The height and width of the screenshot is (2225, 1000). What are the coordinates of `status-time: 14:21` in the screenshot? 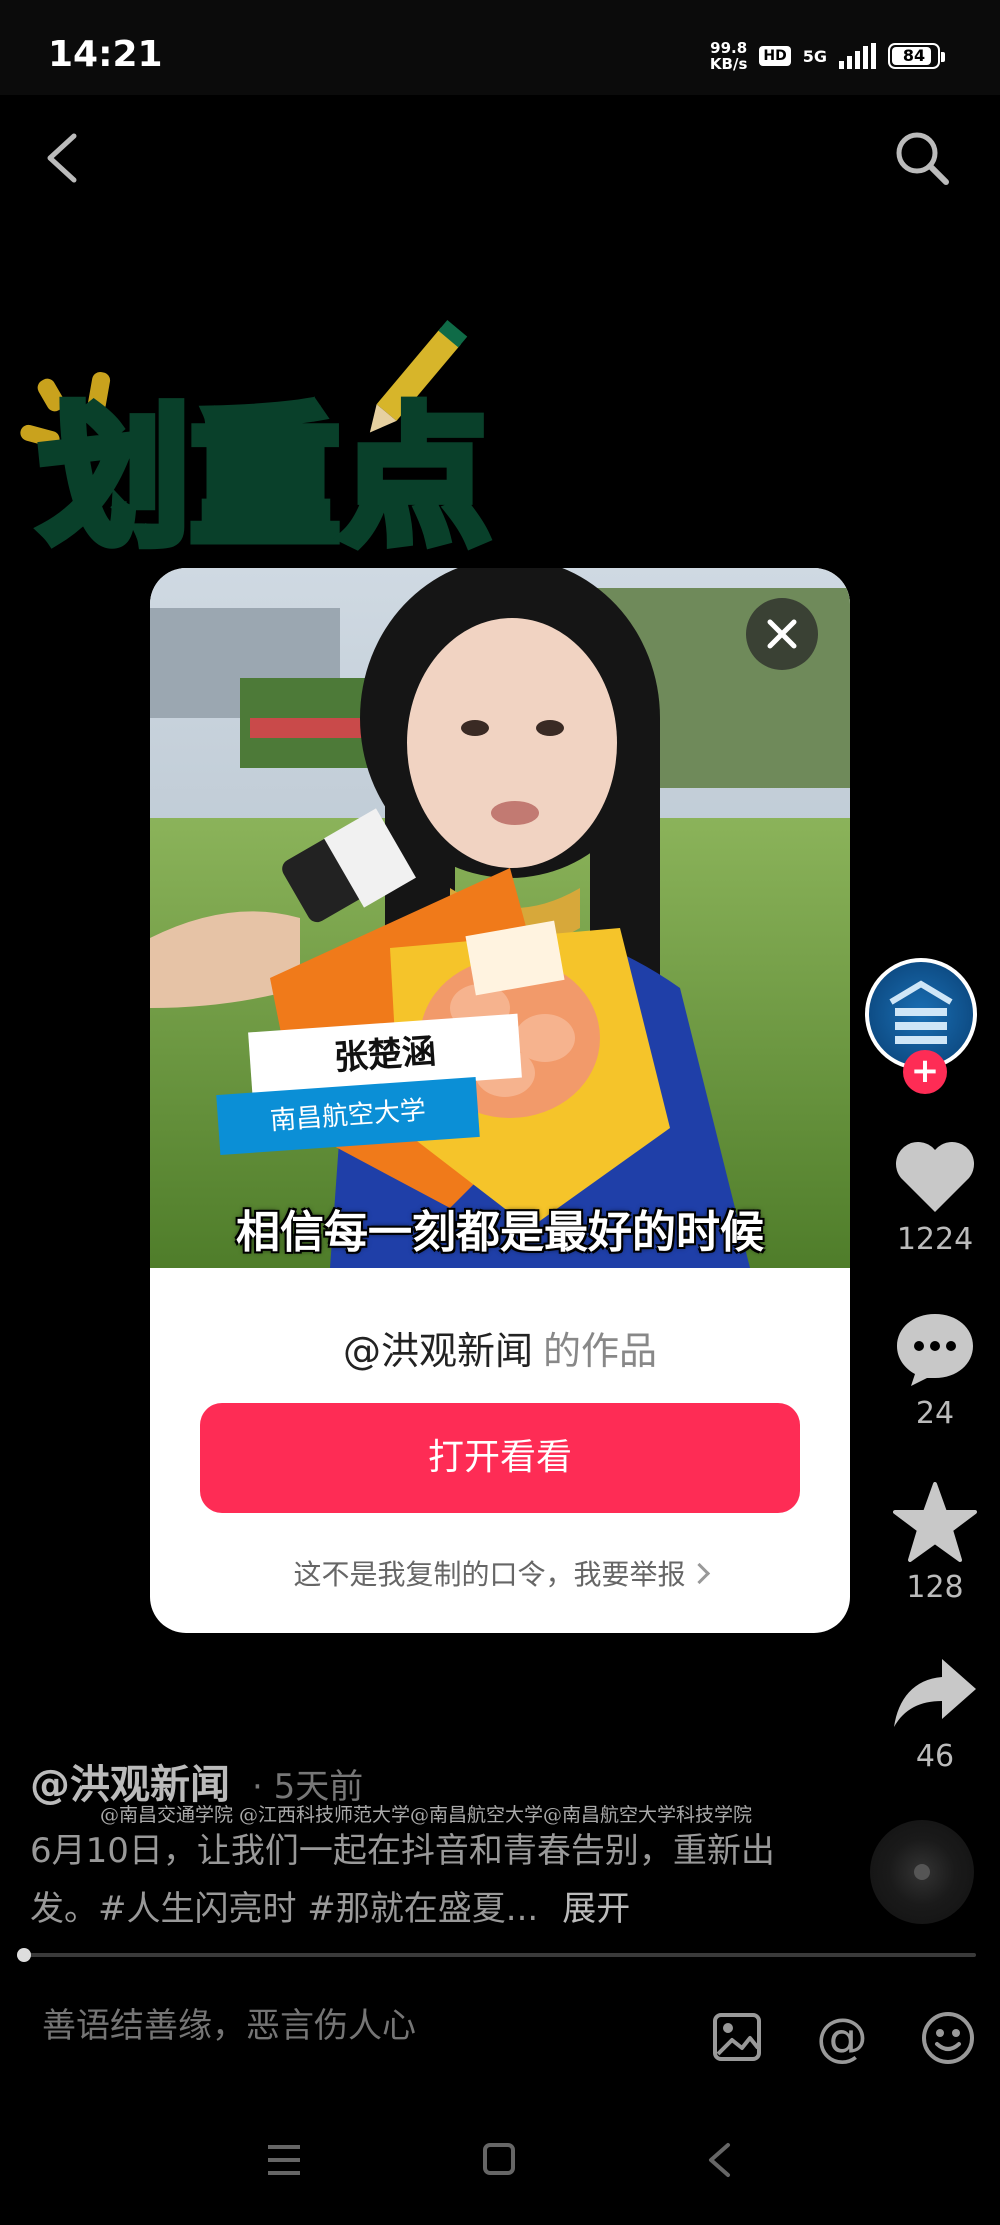 It's located at (105, 54).